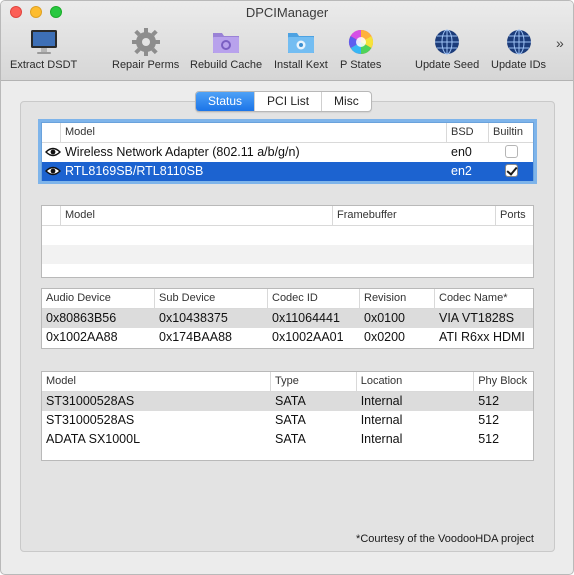  What do you see at coordinates (361, 65) in the screenshot?
I see `toolbar-label: P States` at bounding box center [361, 65].